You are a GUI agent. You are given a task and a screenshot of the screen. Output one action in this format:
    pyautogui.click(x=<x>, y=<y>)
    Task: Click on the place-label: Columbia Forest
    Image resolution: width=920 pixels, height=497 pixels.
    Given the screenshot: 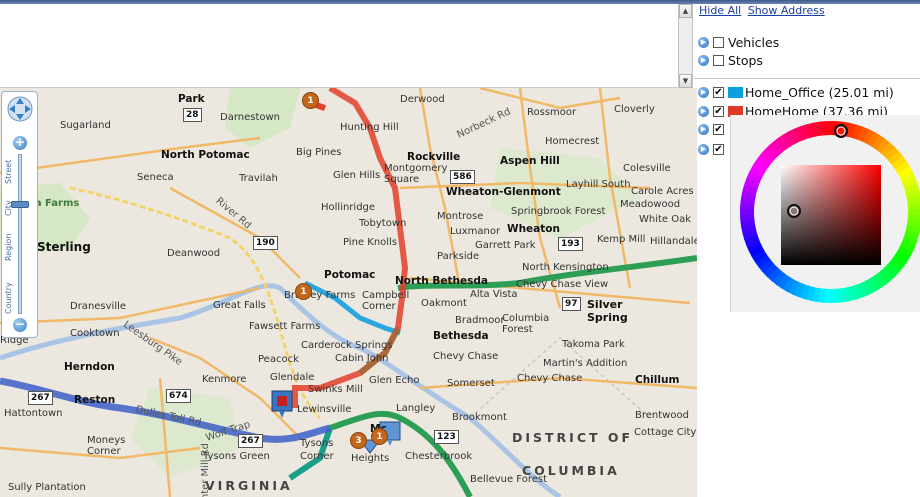 What is the action you would take?
    pyautogui.click(x=526, y=324)
    